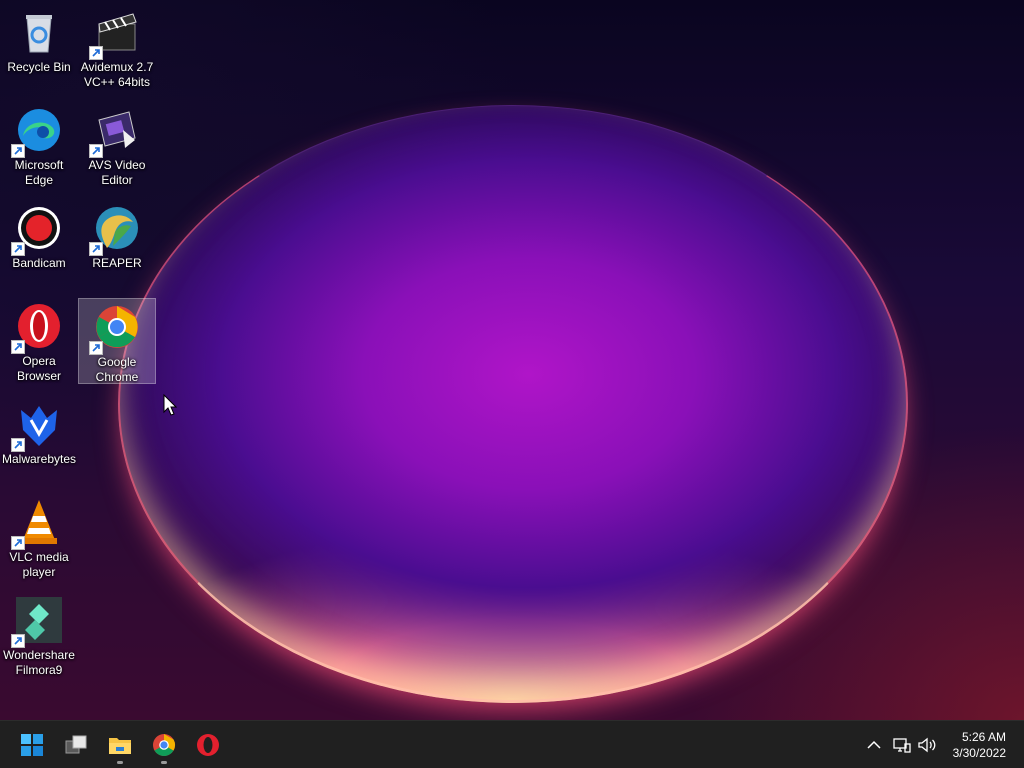 This screenshot has width=1024, height=768. What do you see at coordinates (39, 662) in the screenshot?
I see `desktop-icon-label: Wondershare Filmora9` at bounding box center [39, 662].